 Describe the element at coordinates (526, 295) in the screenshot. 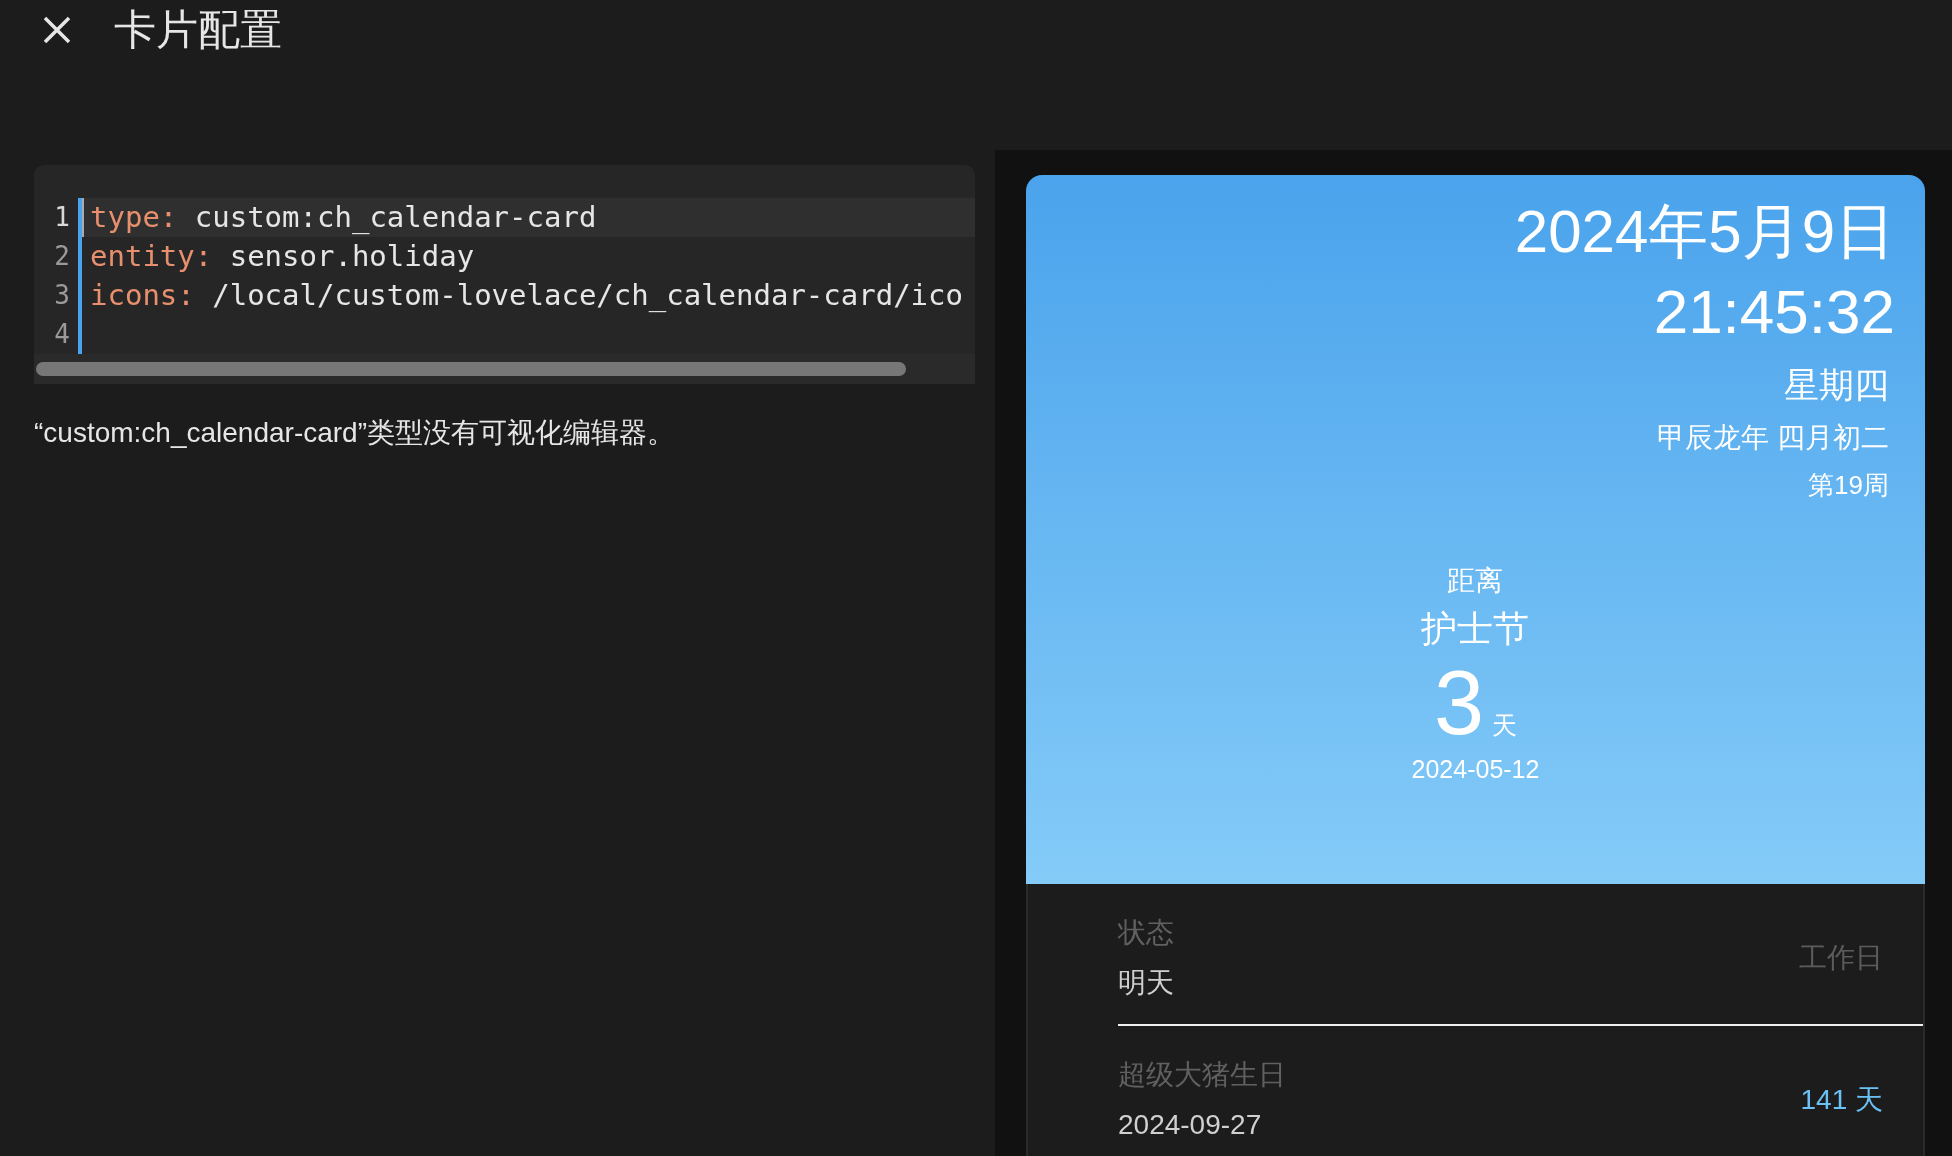

I see `code-line: icons: /local/custom-lovelace/ch_calendar-card/ico` at that location.